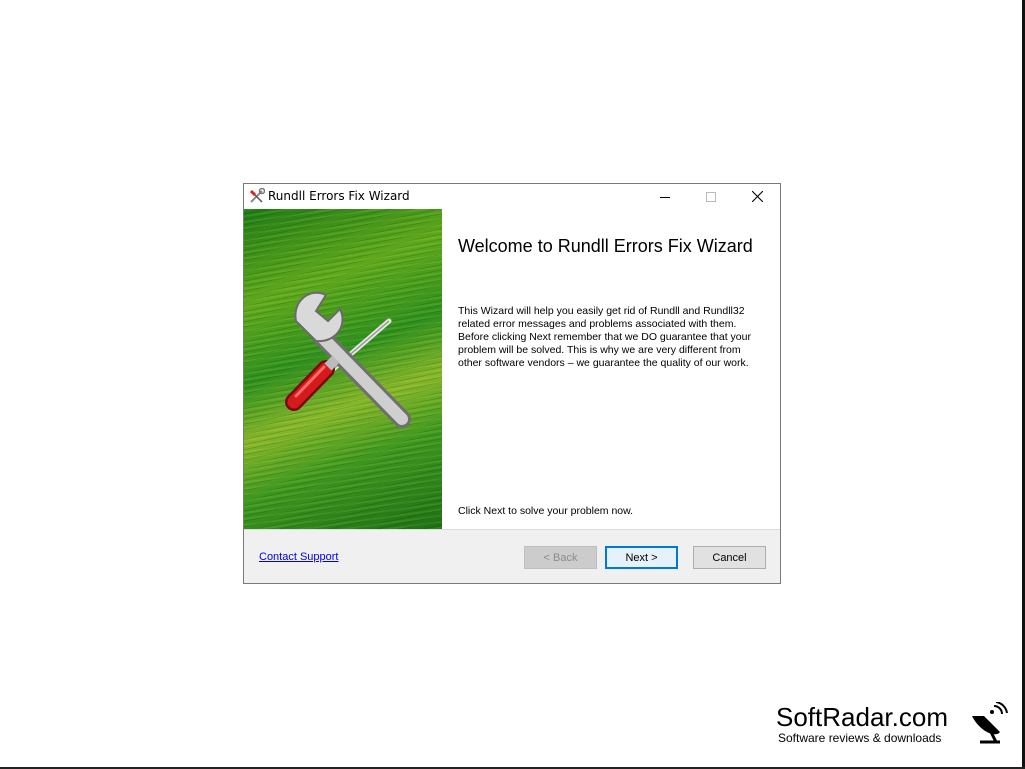 The height and width of the screenshot is (769, 1025). Describe the element at coordinates (860, 738) in the screenshot. I see `watermark-subtitle: Software reviews & downloads` at that location.